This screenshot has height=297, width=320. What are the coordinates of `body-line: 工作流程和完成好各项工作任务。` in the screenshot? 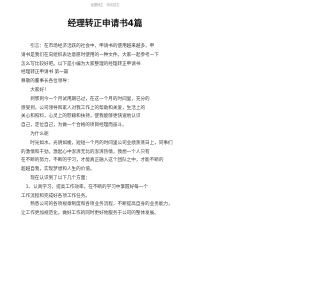 It's located at (55, 196).